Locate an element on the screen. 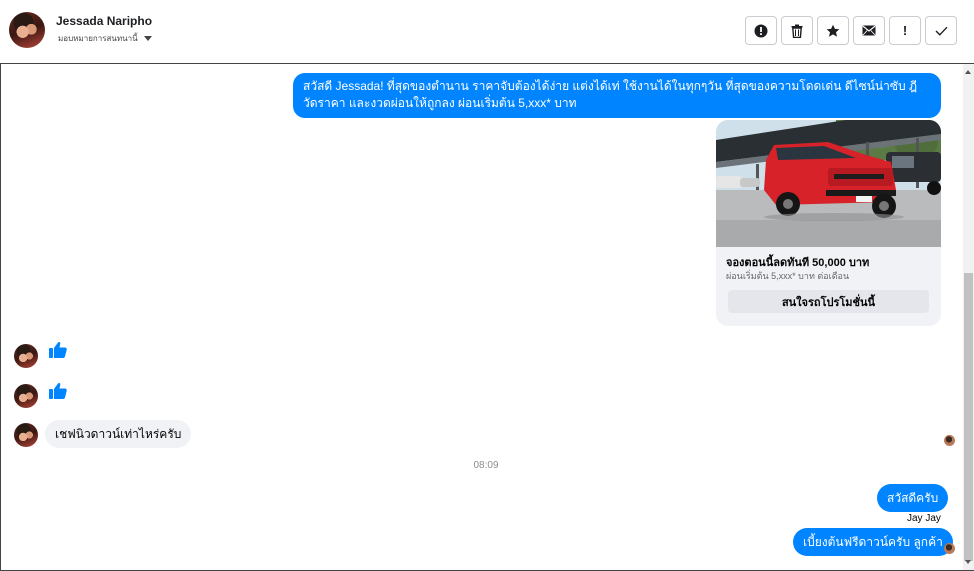 This screenshot has width=974, height=571. scroll-up-arrow-icon is located at coordinates (968, 72).